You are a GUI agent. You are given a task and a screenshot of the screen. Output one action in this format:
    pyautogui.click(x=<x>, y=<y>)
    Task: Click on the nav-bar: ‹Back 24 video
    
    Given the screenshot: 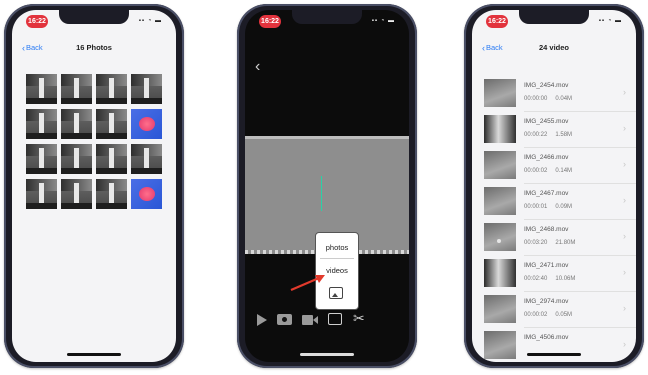 What is the action you would take?
    pyautogui.click(x=554, y=48)
    